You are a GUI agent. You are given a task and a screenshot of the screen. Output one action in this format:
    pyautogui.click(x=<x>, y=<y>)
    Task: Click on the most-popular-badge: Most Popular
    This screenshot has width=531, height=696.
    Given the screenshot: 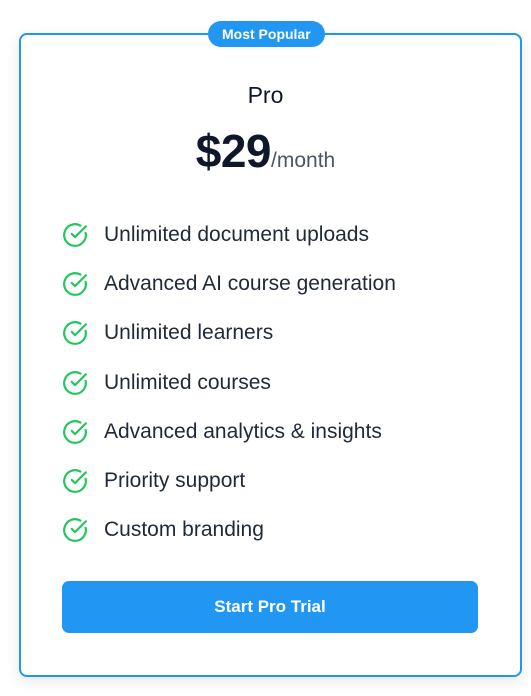 What is the action you would take?
    pyautogui.click(x=266, y=34)
    